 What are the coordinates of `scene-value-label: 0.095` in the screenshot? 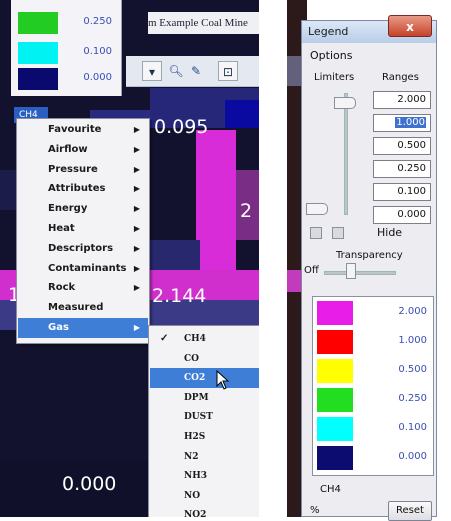 It's located at (181, 127).